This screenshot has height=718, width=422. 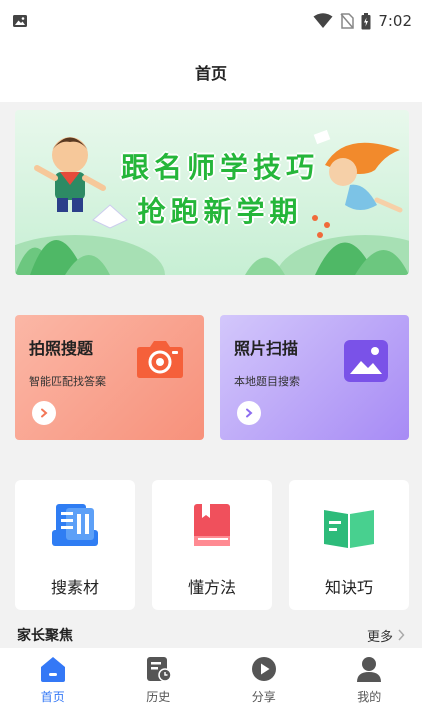 What do you see at coordinates (211, 21) in the screenshot?
I see `status-bar: 7:02` at bounding box center [211, 21].